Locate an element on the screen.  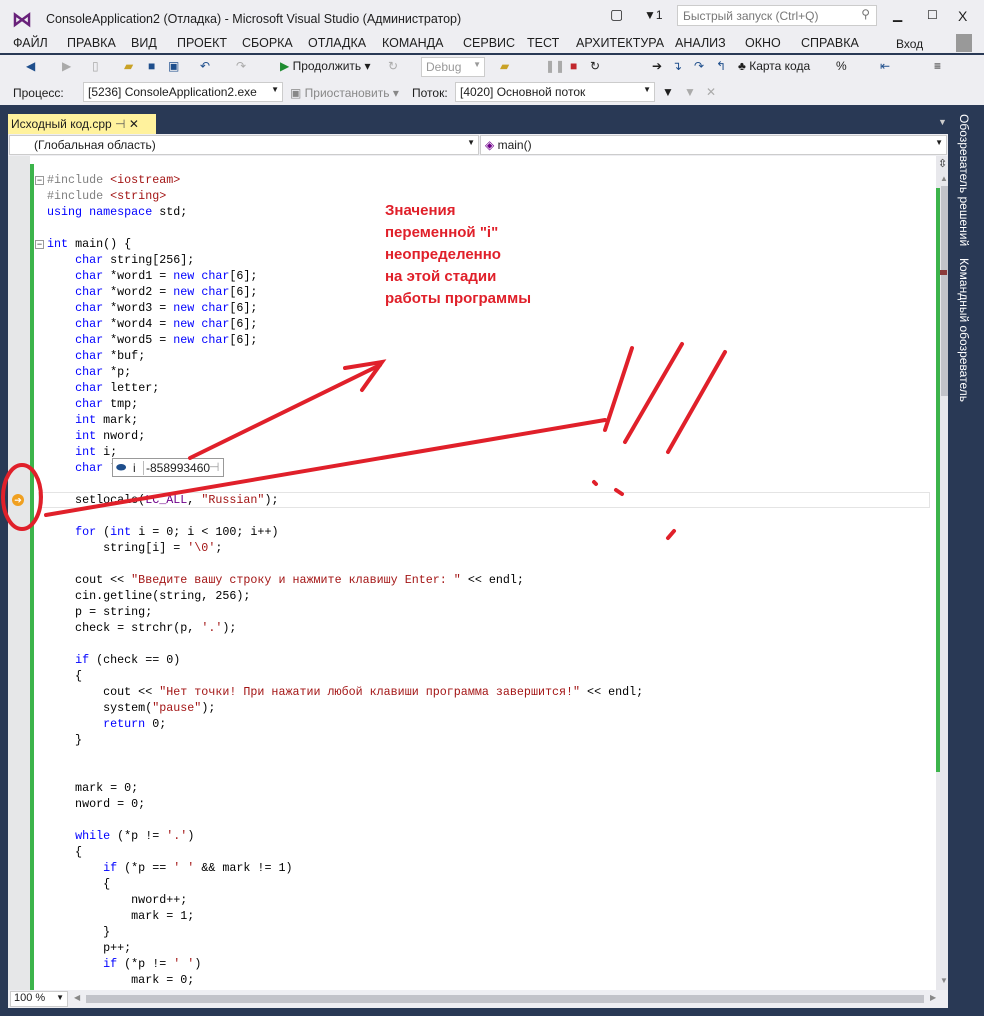
zoom-value: 100 % is located at coordinates (30, 998).